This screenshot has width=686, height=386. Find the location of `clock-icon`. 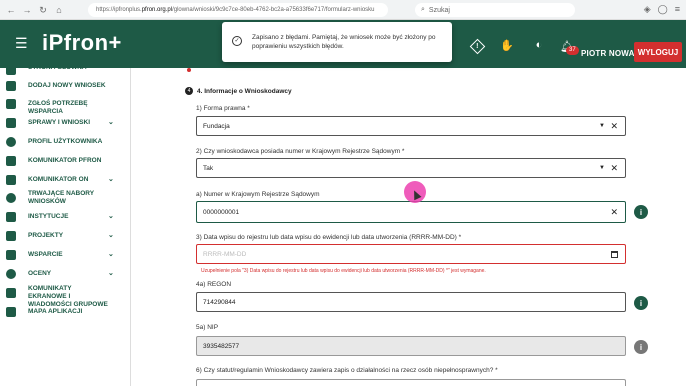

clock-icon is located at coordinates (11, 198).